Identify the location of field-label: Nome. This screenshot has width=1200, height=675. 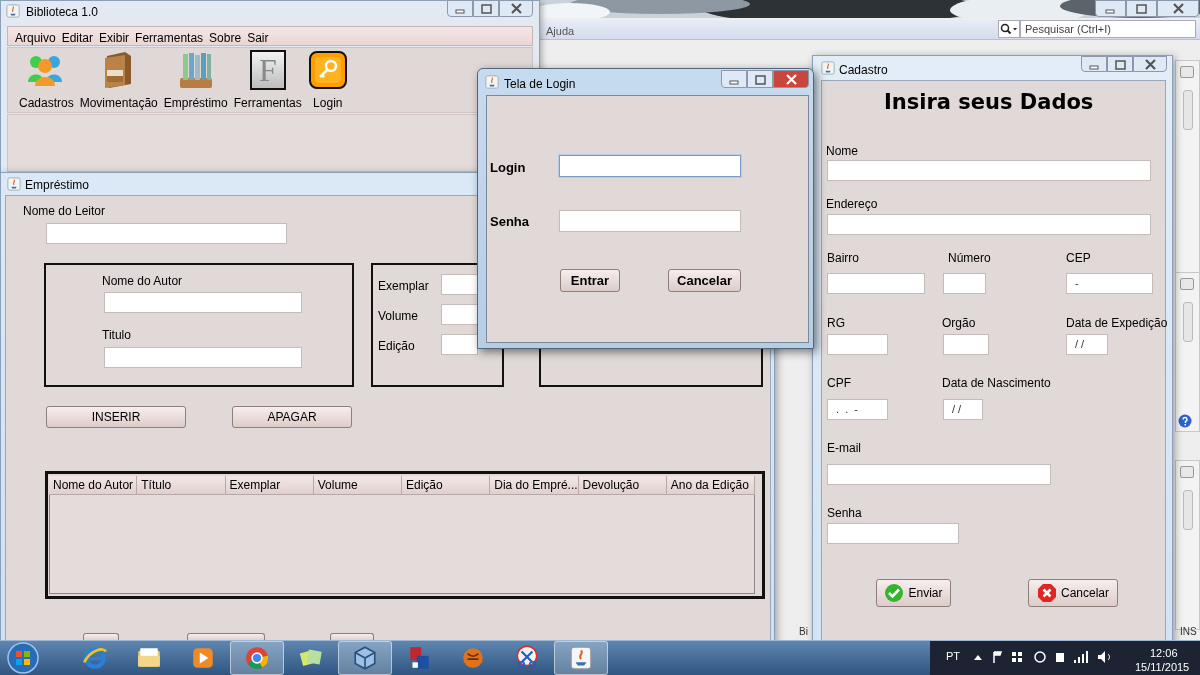
(842, 151).